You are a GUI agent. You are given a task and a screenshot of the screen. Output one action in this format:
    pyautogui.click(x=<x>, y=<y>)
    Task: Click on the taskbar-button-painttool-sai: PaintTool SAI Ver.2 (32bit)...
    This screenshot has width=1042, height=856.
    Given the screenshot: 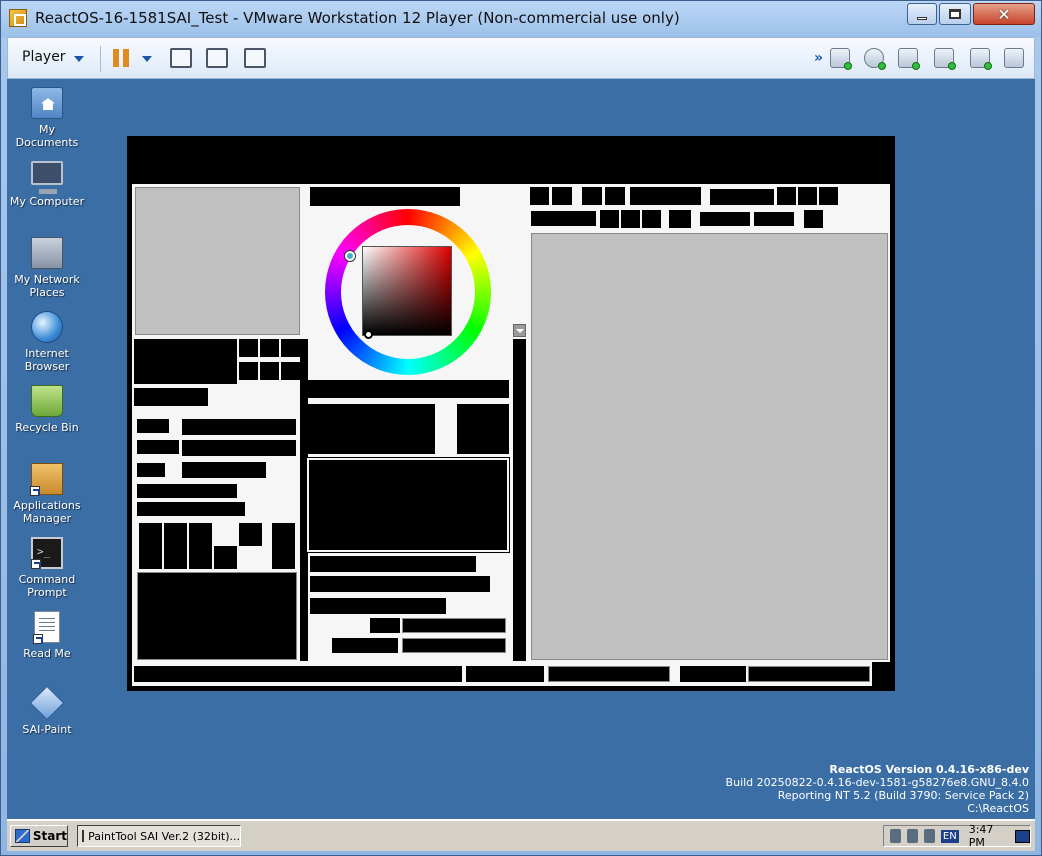 What is the action you would take?
    pyautogui.click(x=159, y=836)
    